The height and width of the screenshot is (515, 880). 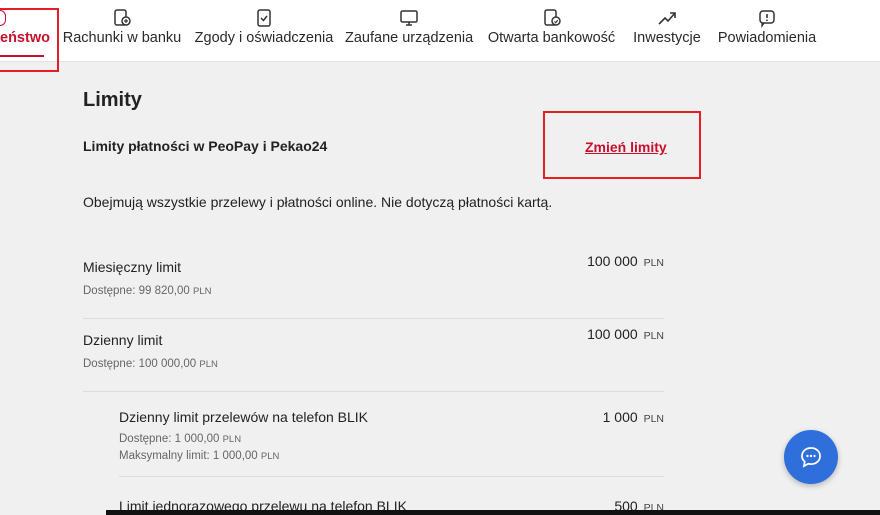 I want to click on limit-amount: 1 000 PLN, so click(x=633, y=417).